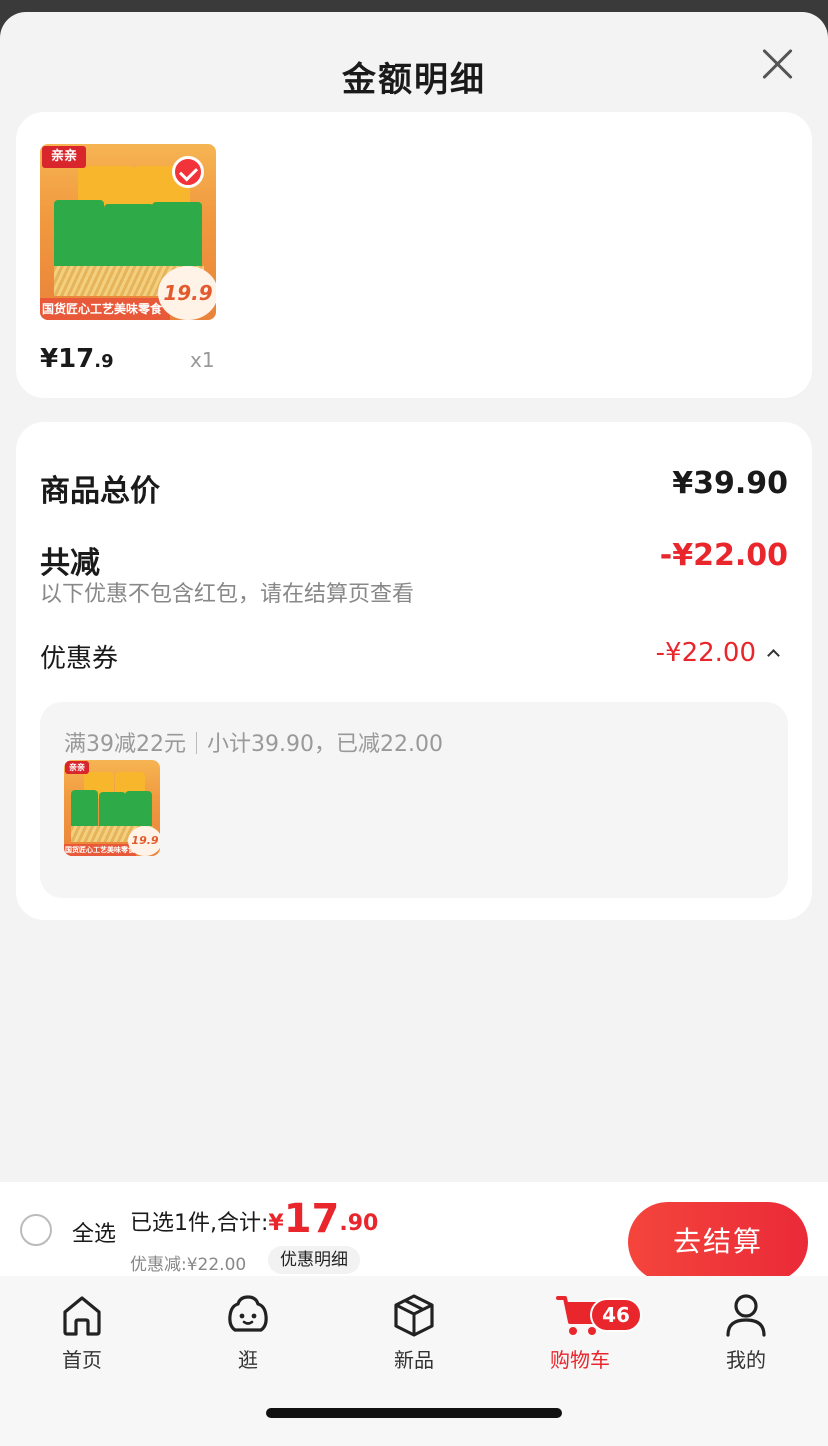  I want to click on tab-browse: 逛, so click(248, 1331).